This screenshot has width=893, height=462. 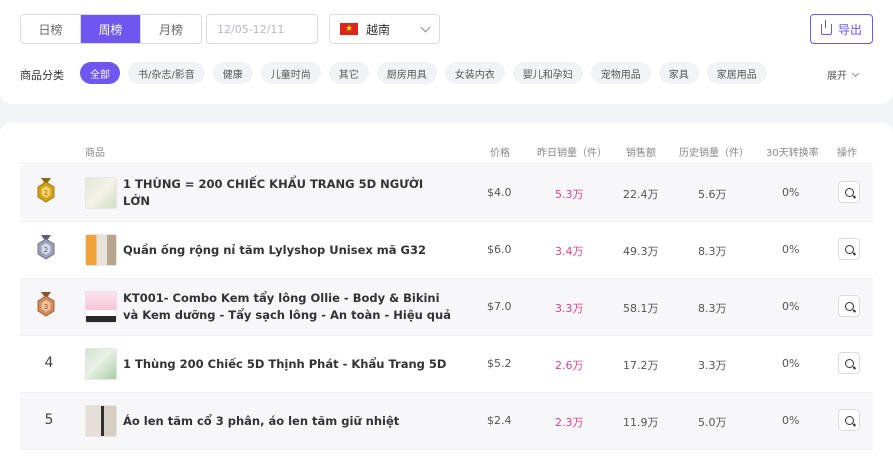 I want to click on bronze-medal-icon: 3, so click(x=46, y=304).